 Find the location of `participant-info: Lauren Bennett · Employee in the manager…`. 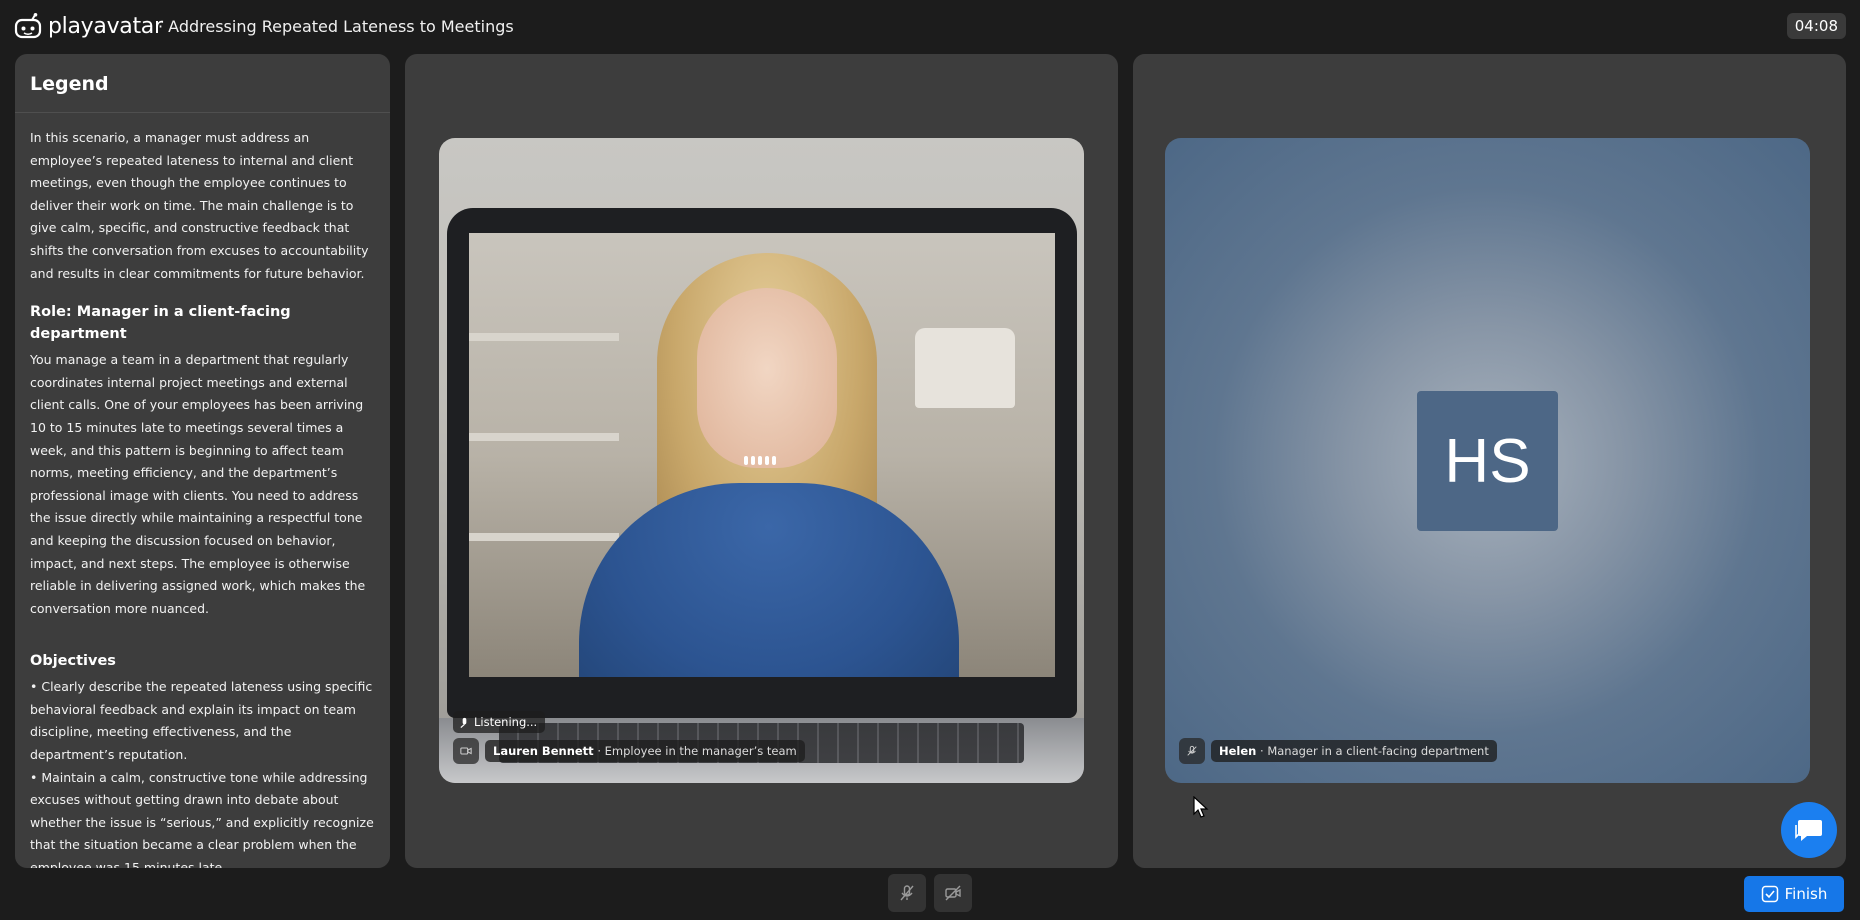

participant-info: Lauren Bennett · Employee in the manager… is located at coordinates (629, 751).